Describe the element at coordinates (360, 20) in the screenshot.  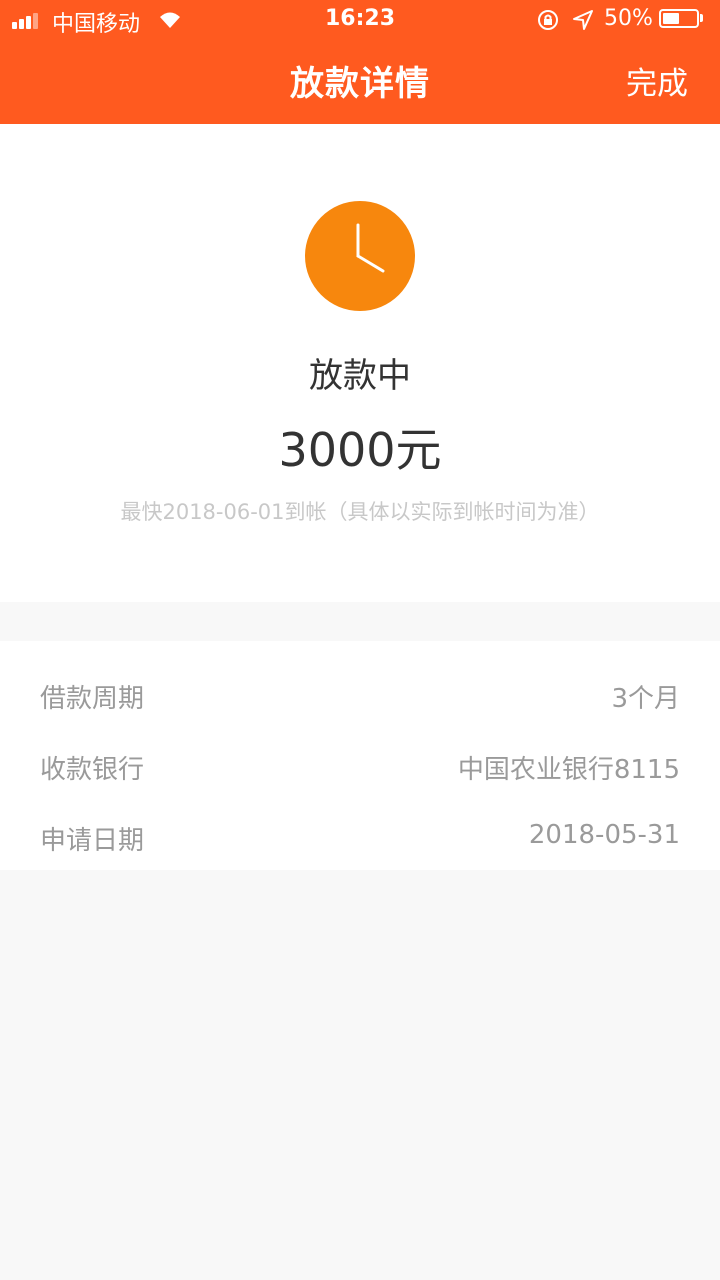
I see `status-bar: 中国移动 16:23 50%` at that location.